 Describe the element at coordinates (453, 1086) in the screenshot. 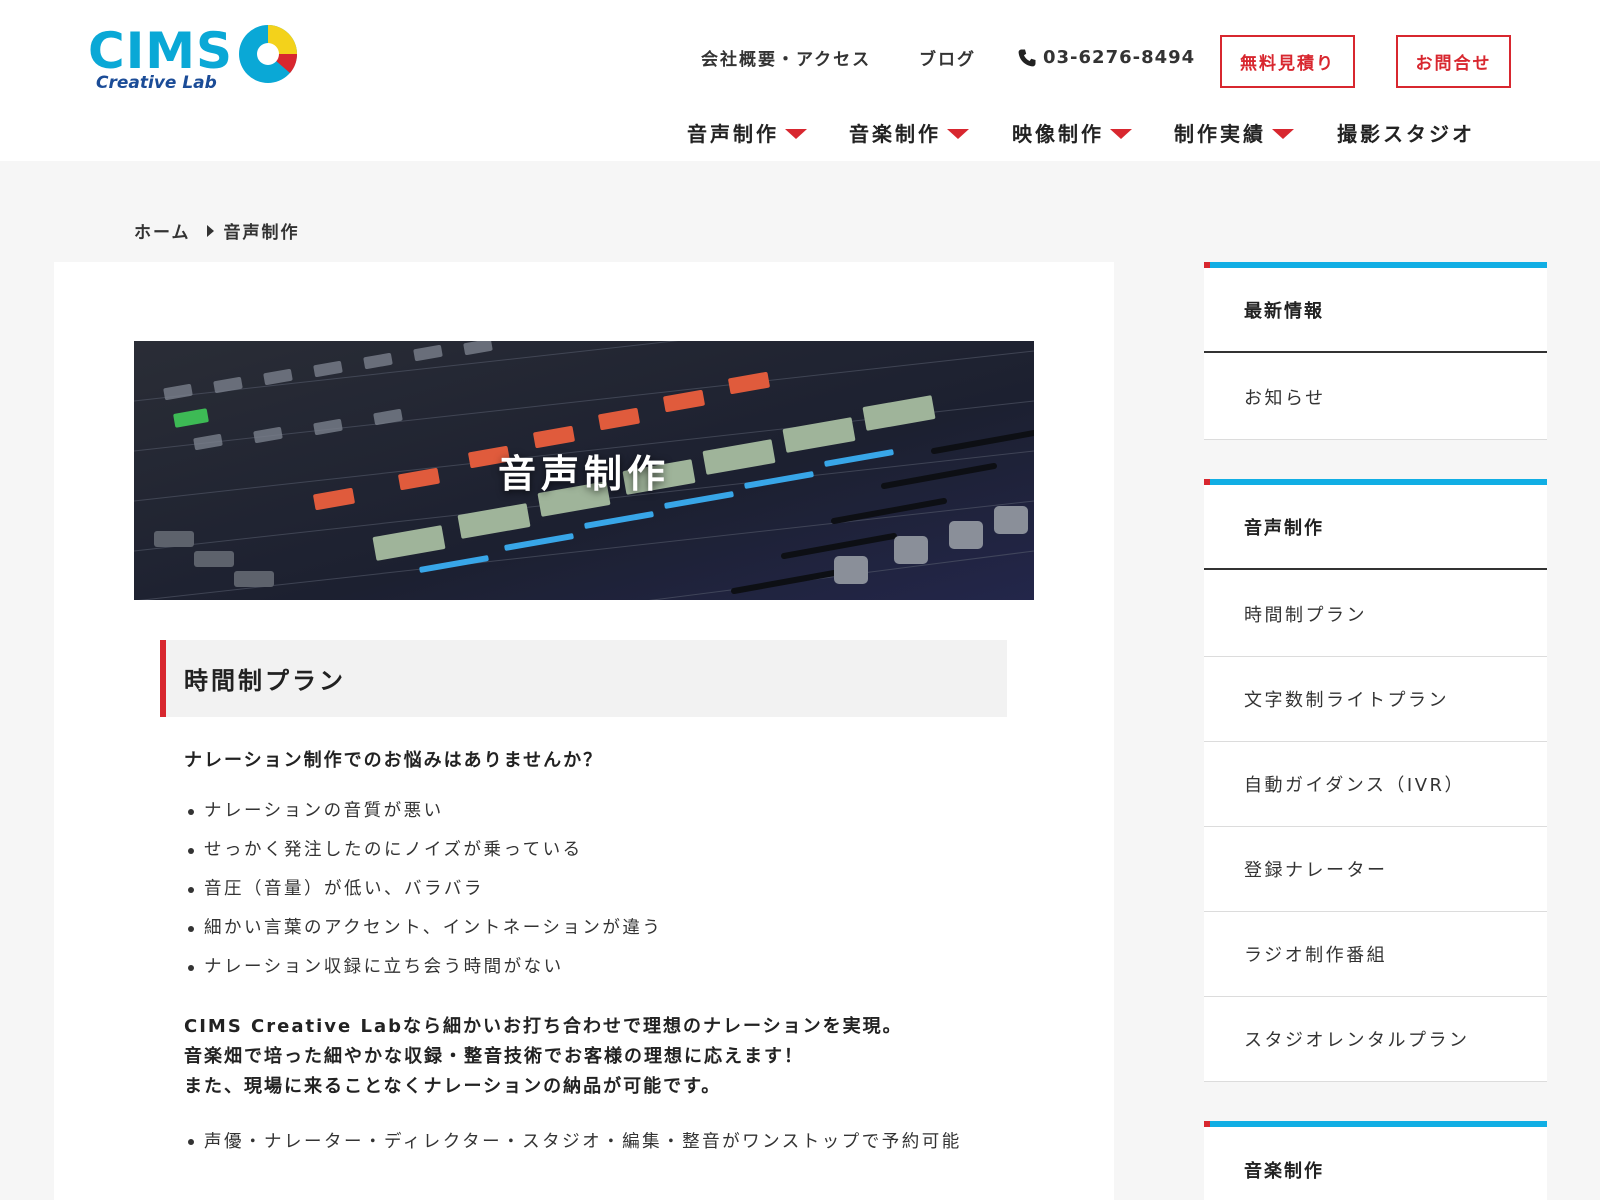

I see `paragraph-line: また、現場に来ることなくナレーションの納品が可能です。` at that location.